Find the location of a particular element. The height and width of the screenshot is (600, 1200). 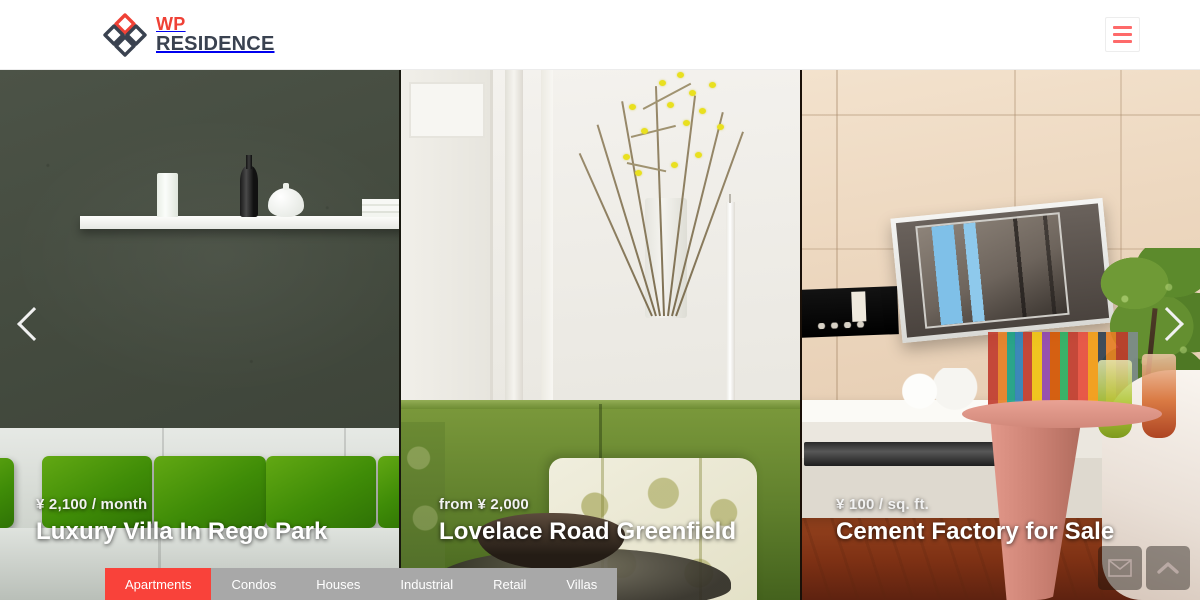

envelope-icon is located at coordinates (1120, 568).